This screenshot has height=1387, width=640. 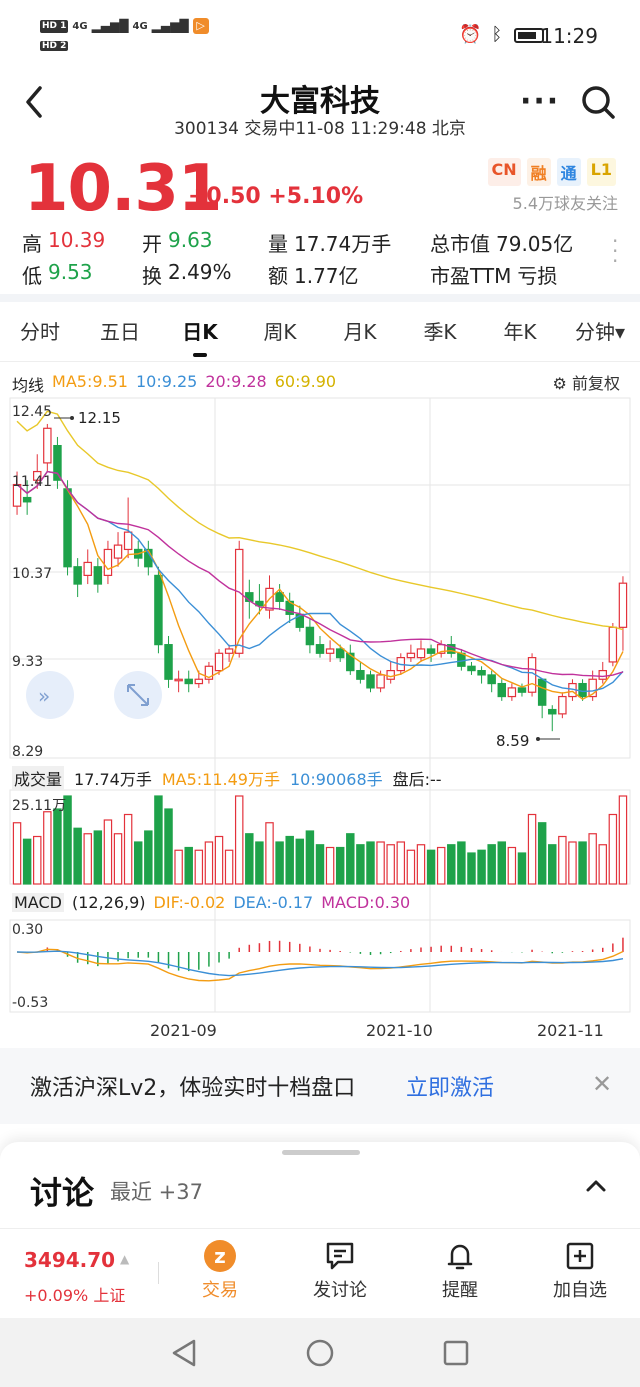 I want to click on nav-recents-icon, so click(x=456, y=1353).